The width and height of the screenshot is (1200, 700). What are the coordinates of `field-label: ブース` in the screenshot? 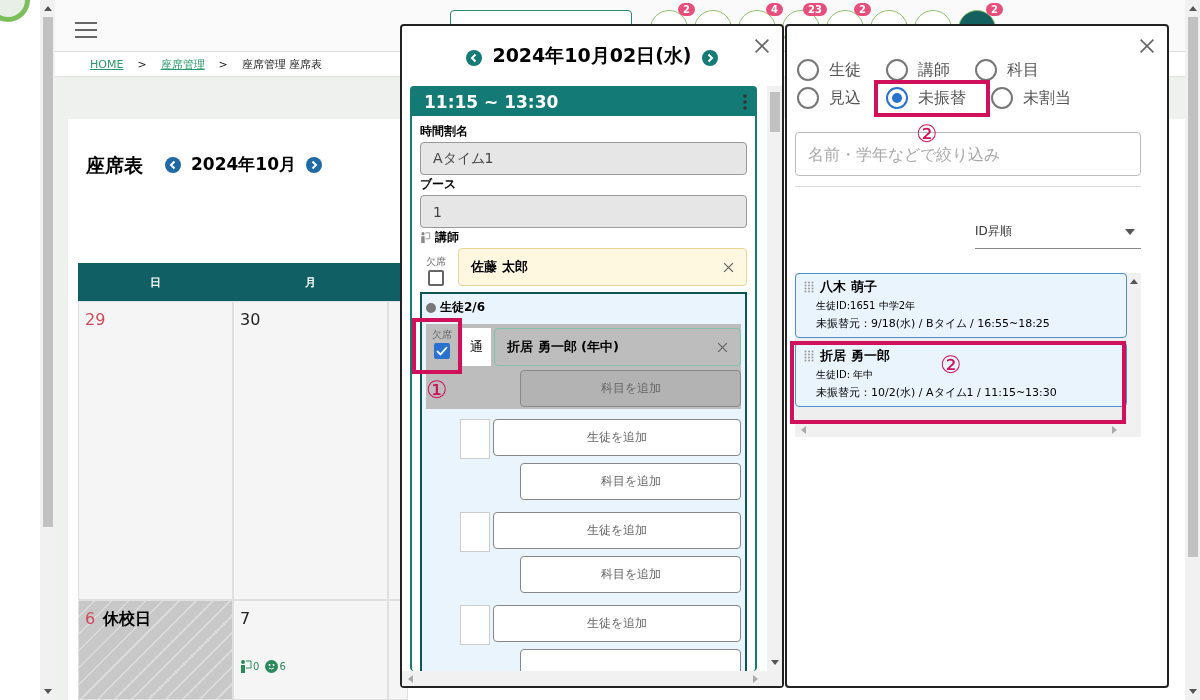 It's located at (438, 184).